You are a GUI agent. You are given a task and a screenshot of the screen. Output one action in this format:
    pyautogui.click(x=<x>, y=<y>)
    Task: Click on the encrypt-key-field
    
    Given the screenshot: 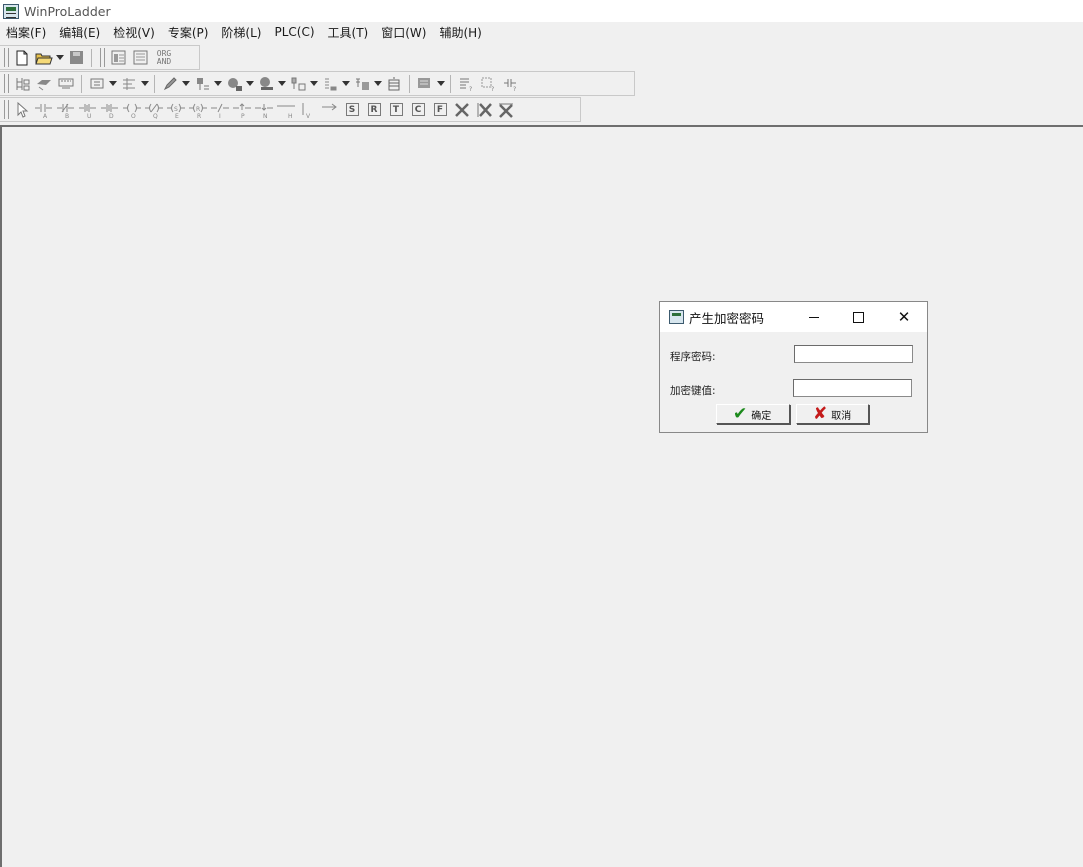 What is the action you would take?
    pyautogui.click(x=852, y=388)
    